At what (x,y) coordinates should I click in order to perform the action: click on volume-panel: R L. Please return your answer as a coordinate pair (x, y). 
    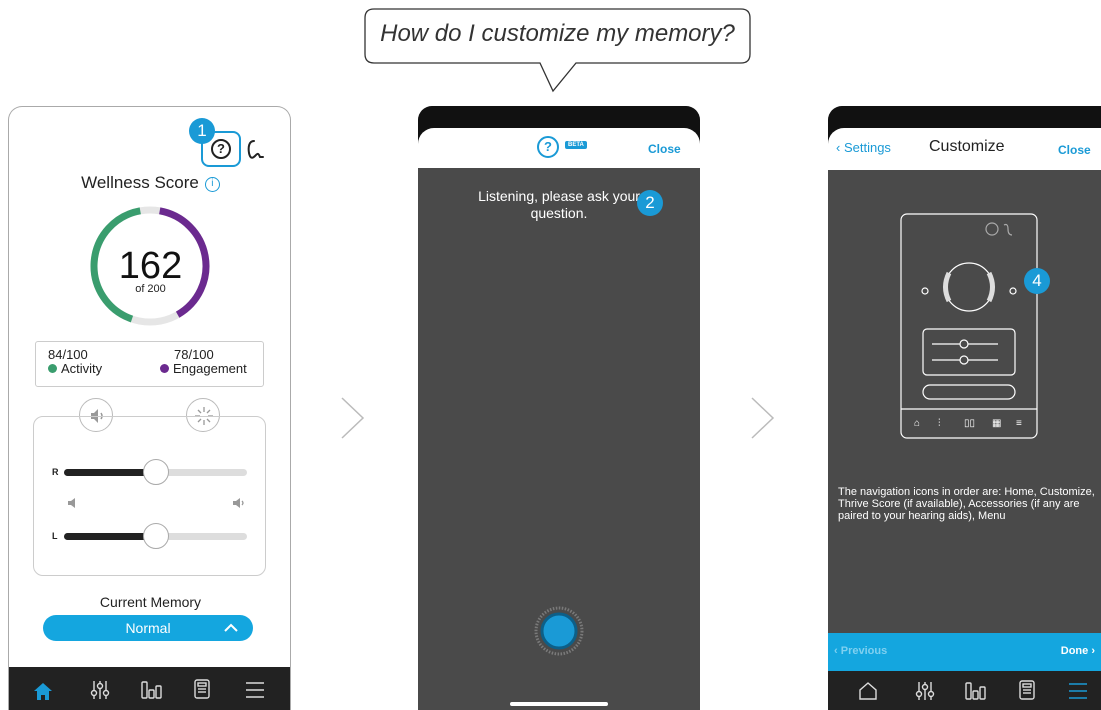
    Looking at the image, I should click on (149, 496).